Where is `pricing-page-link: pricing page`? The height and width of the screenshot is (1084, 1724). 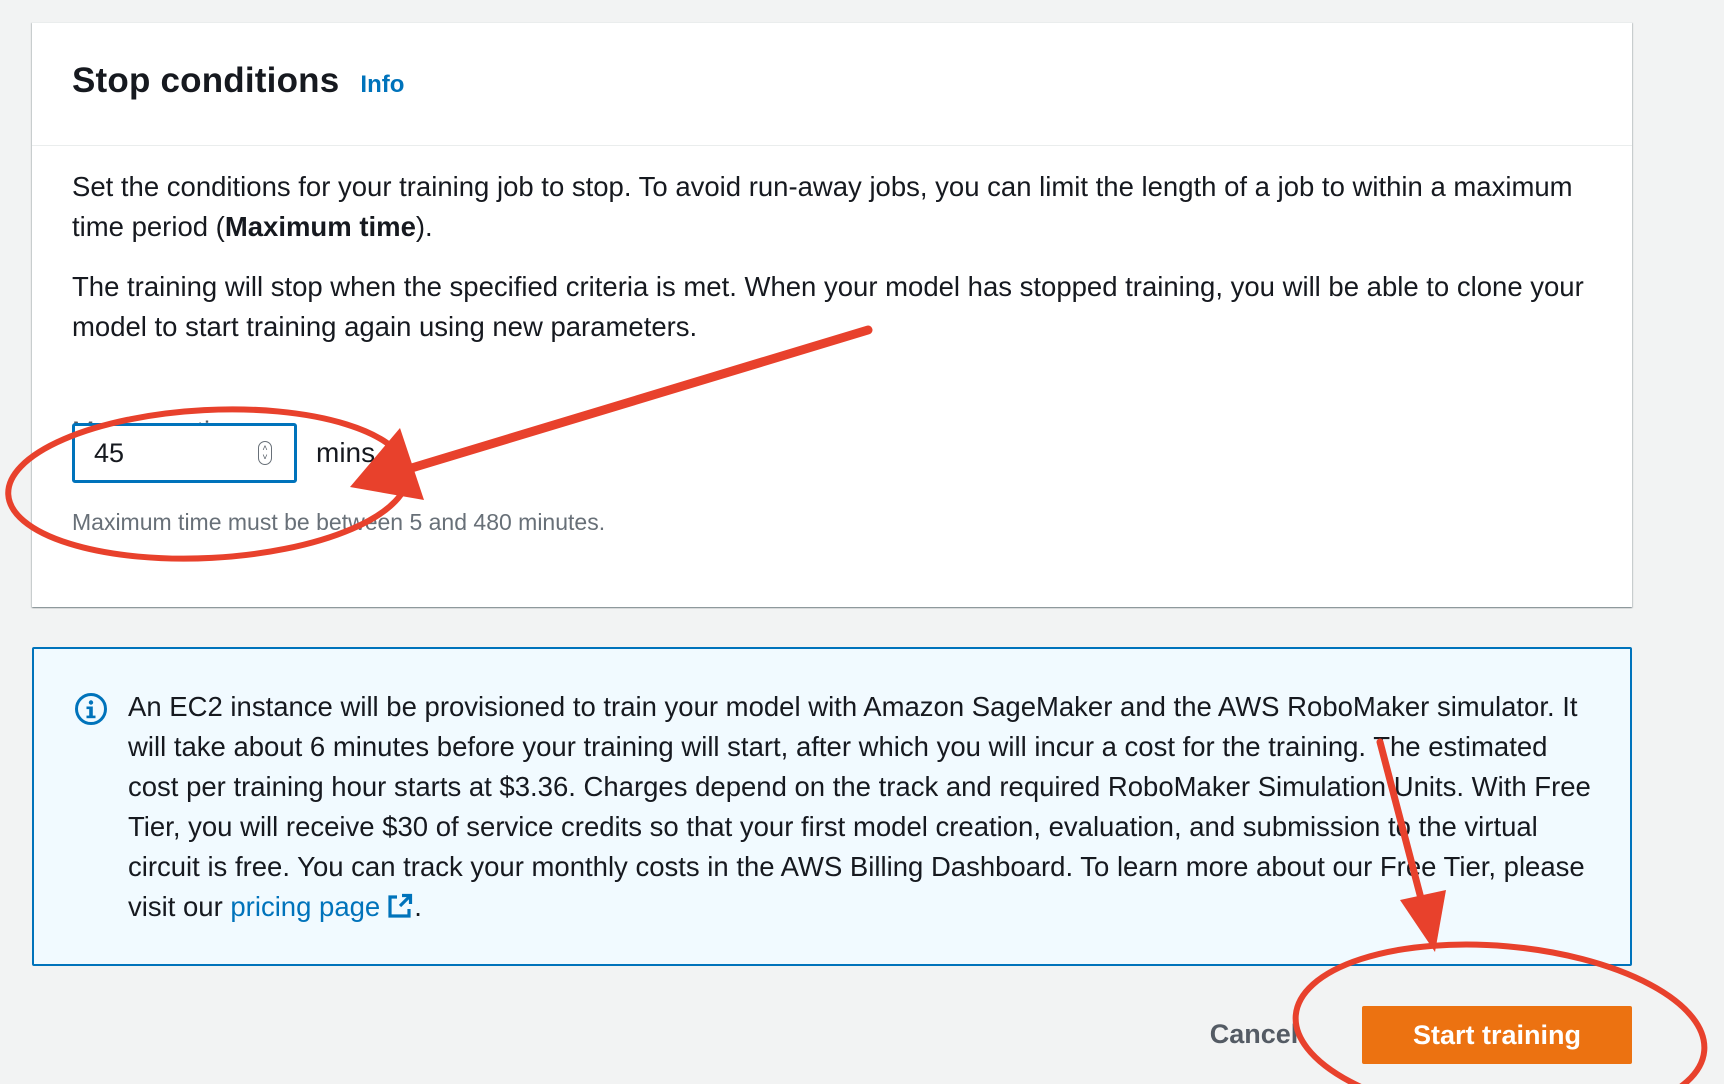 pricing-page-link: pricing page is located at coordinates (322, 906).